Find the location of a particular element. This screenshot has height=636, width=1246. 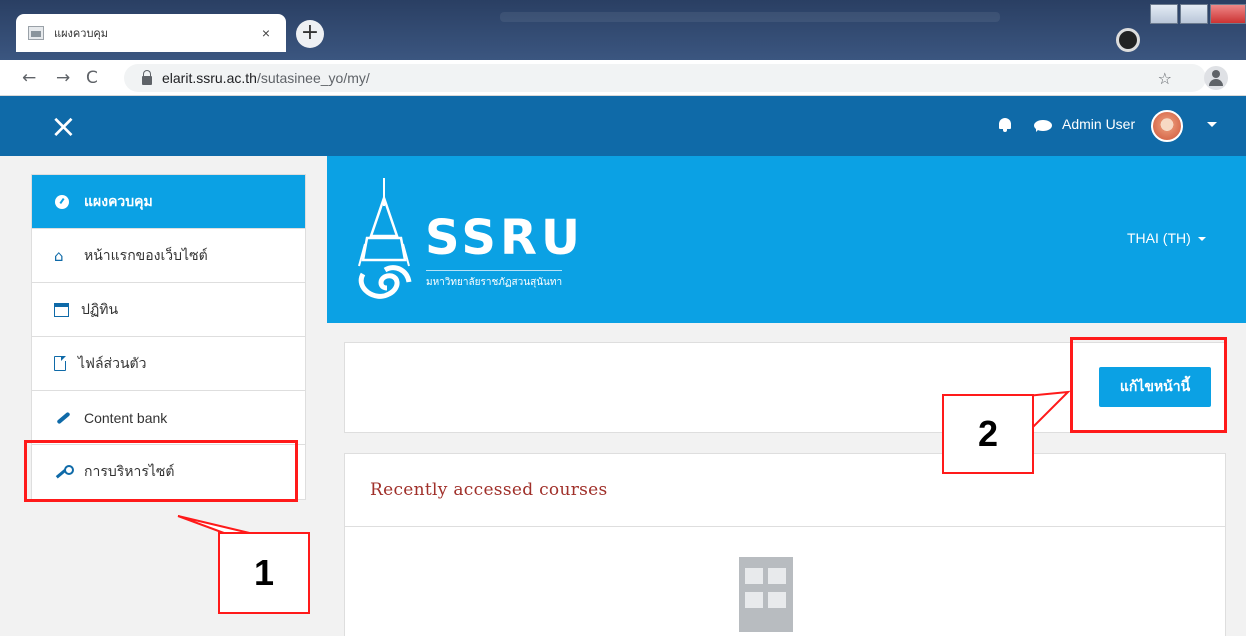

back-arrow-icon: ← is located at coordinates (29, 78).